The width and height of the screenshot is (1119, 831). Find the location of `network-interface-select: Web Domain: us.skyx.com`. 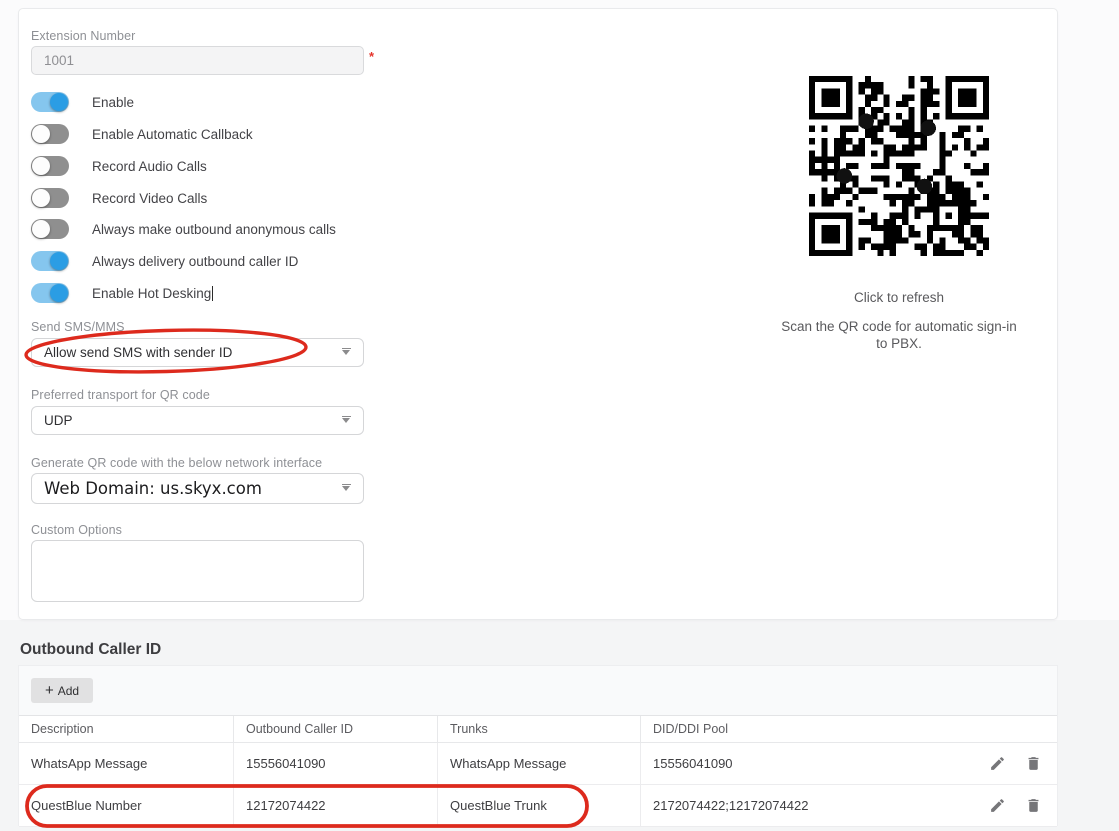

network-interface-select: Web Domain: us.skyx.com is located at coordinates (197, 488).